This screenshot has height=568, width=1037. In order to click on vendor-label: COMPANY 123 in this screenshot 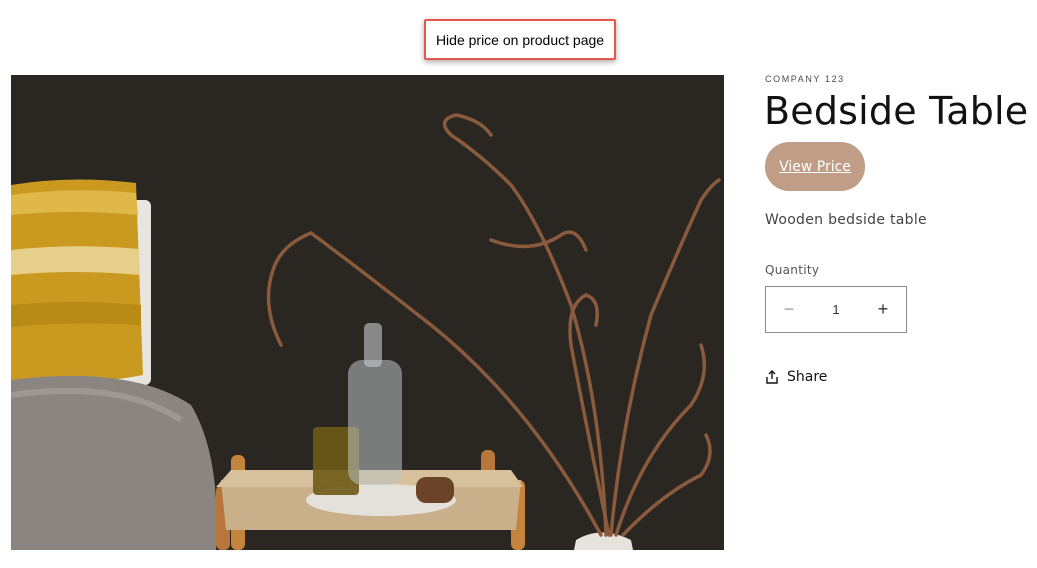, I will do `click(805, 79)`.